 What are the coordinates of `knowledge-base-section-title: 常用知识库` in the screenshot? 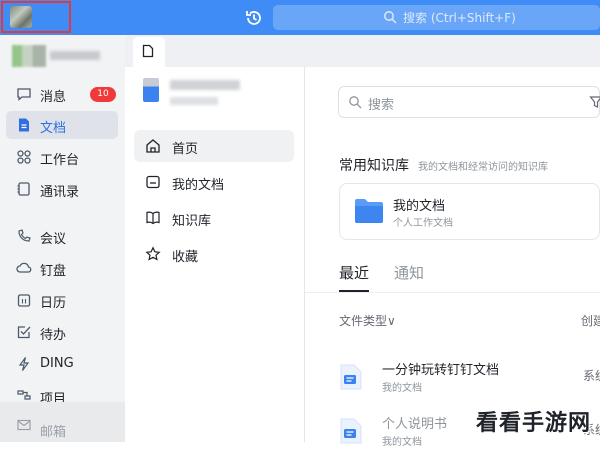 It's located at (374, 166).